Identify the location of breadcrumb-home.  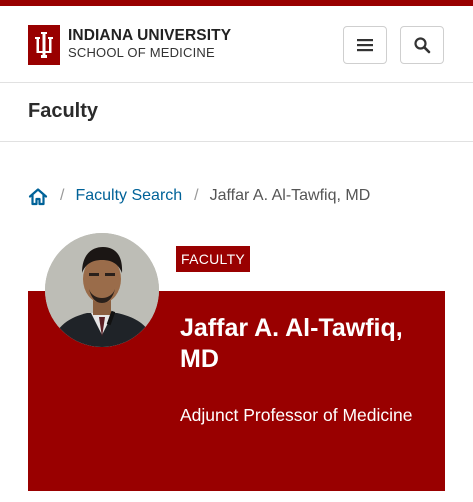
(38, 196).